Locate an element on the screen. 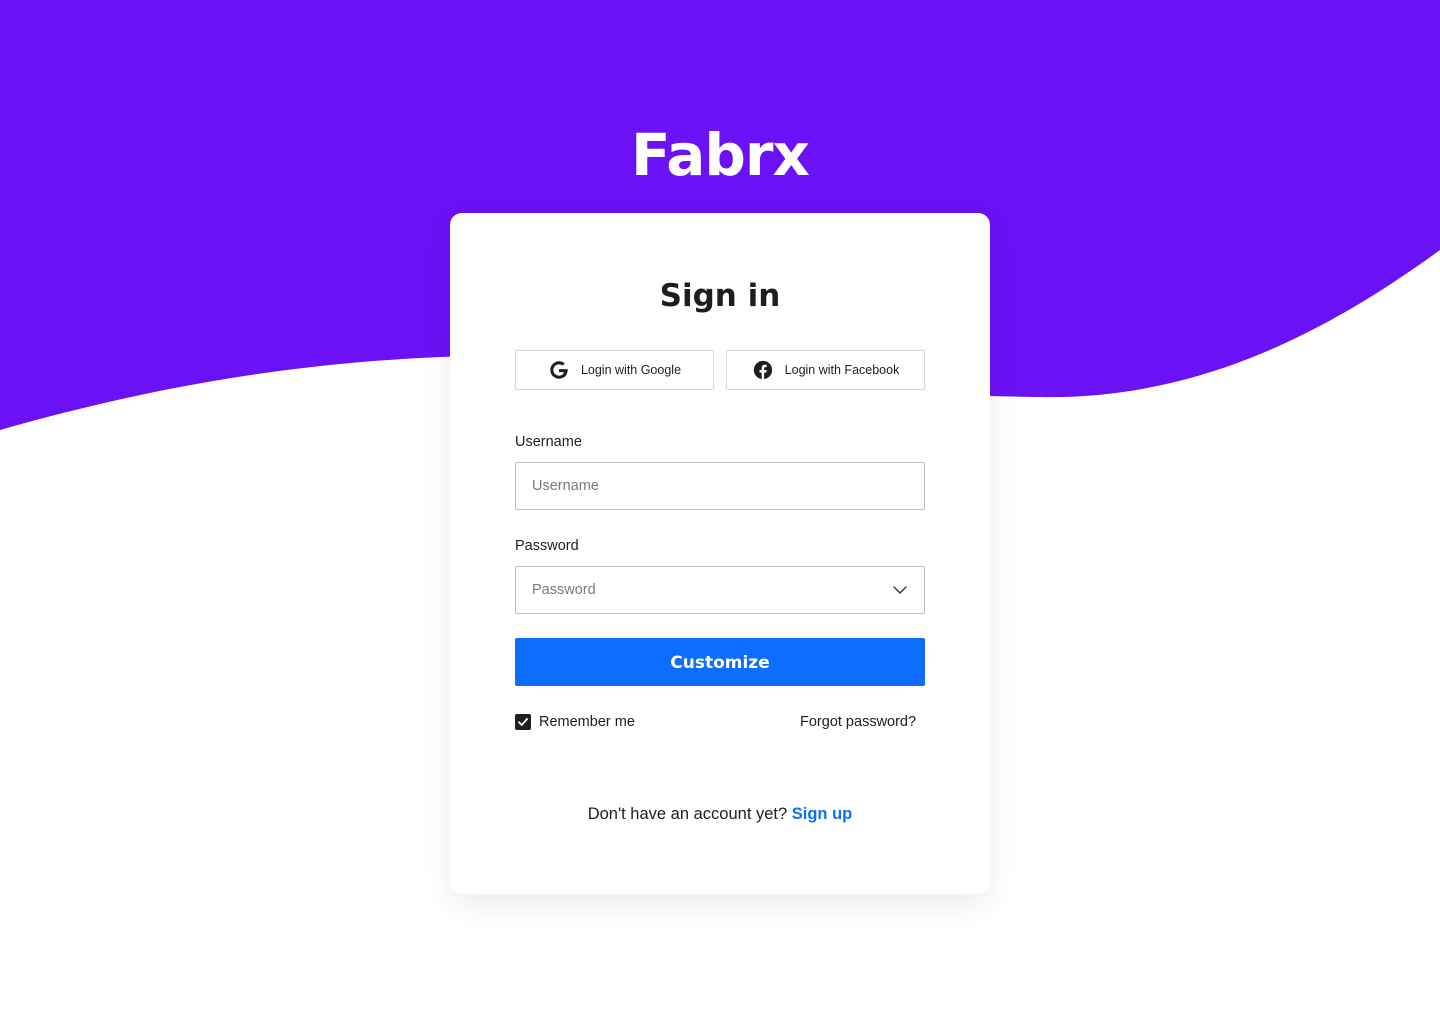  username-label: Username is located at coordinates (548, 442).